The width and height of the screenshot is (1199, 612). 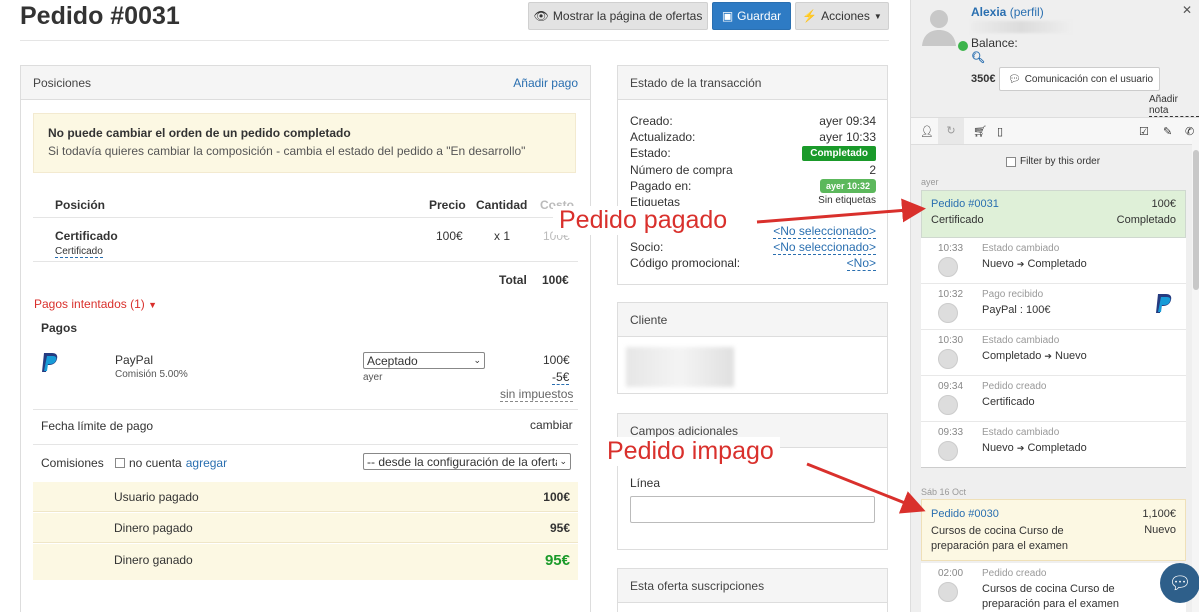 What do you see at coordinates (841, 211) in the screenshot?
I see `arrow-to-paid-order` at bounding box center [841, 211].